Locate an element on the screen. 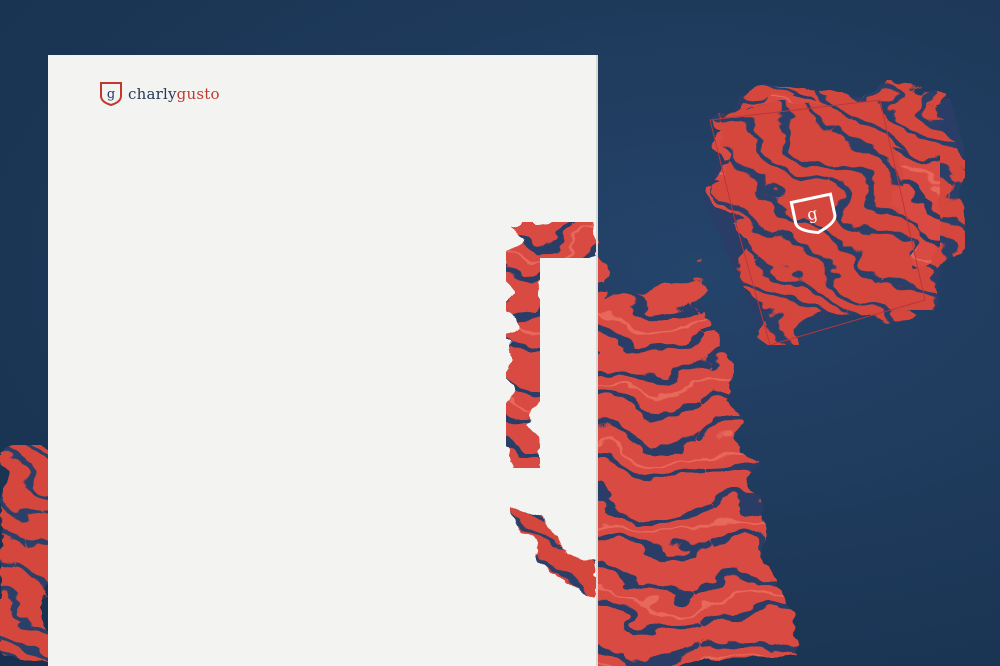 Image resolution: width=1000 pixels, height=666 pixels. brand-name-part1: charly is located at coordinates (152, 93).